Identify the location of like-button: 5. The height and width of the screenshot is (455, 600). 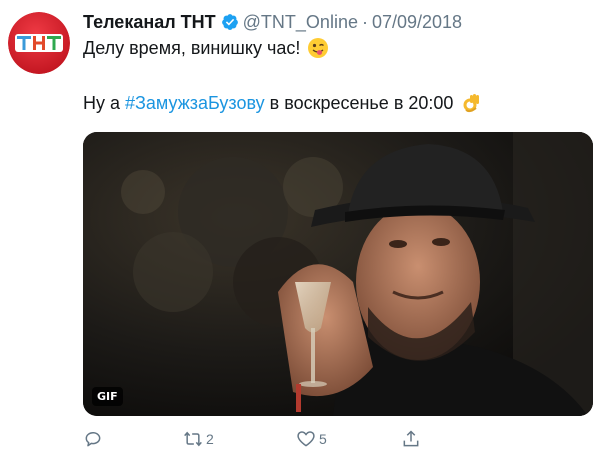
(311, 439).